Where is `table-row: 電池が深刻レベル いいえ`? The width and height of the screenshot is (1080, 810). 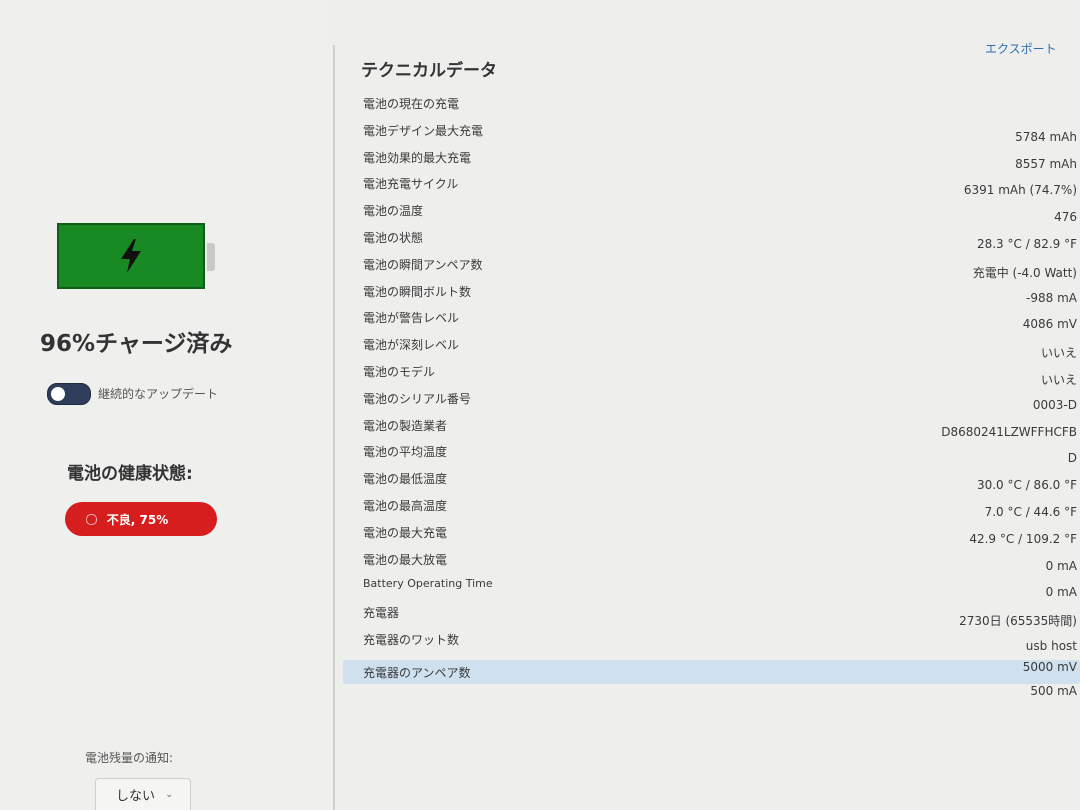
table-row: 電池が深刻レベル いいえ is located at coordinates (711, 346).